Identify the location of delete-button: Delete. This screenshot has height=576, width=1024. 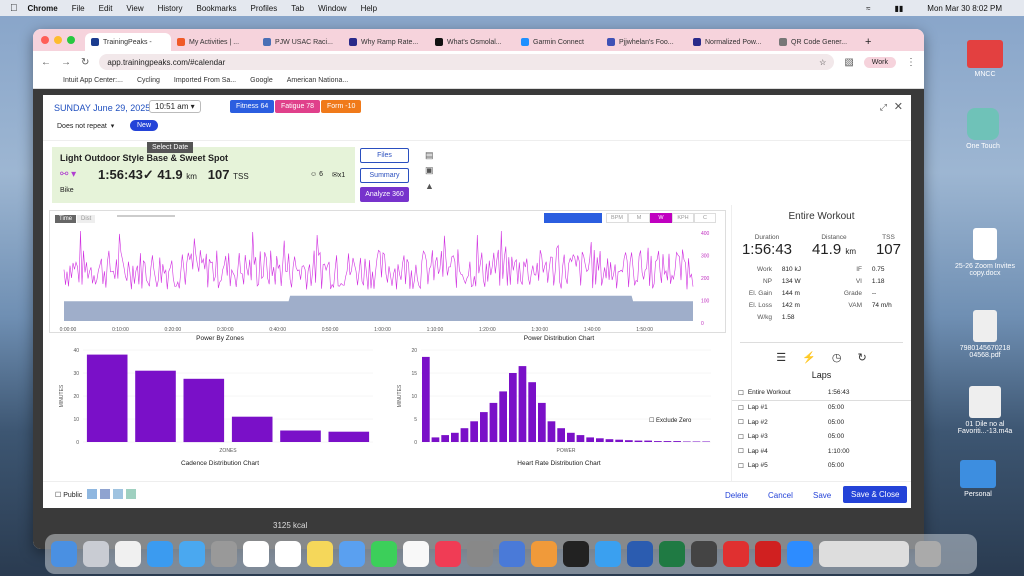
(736, 495).